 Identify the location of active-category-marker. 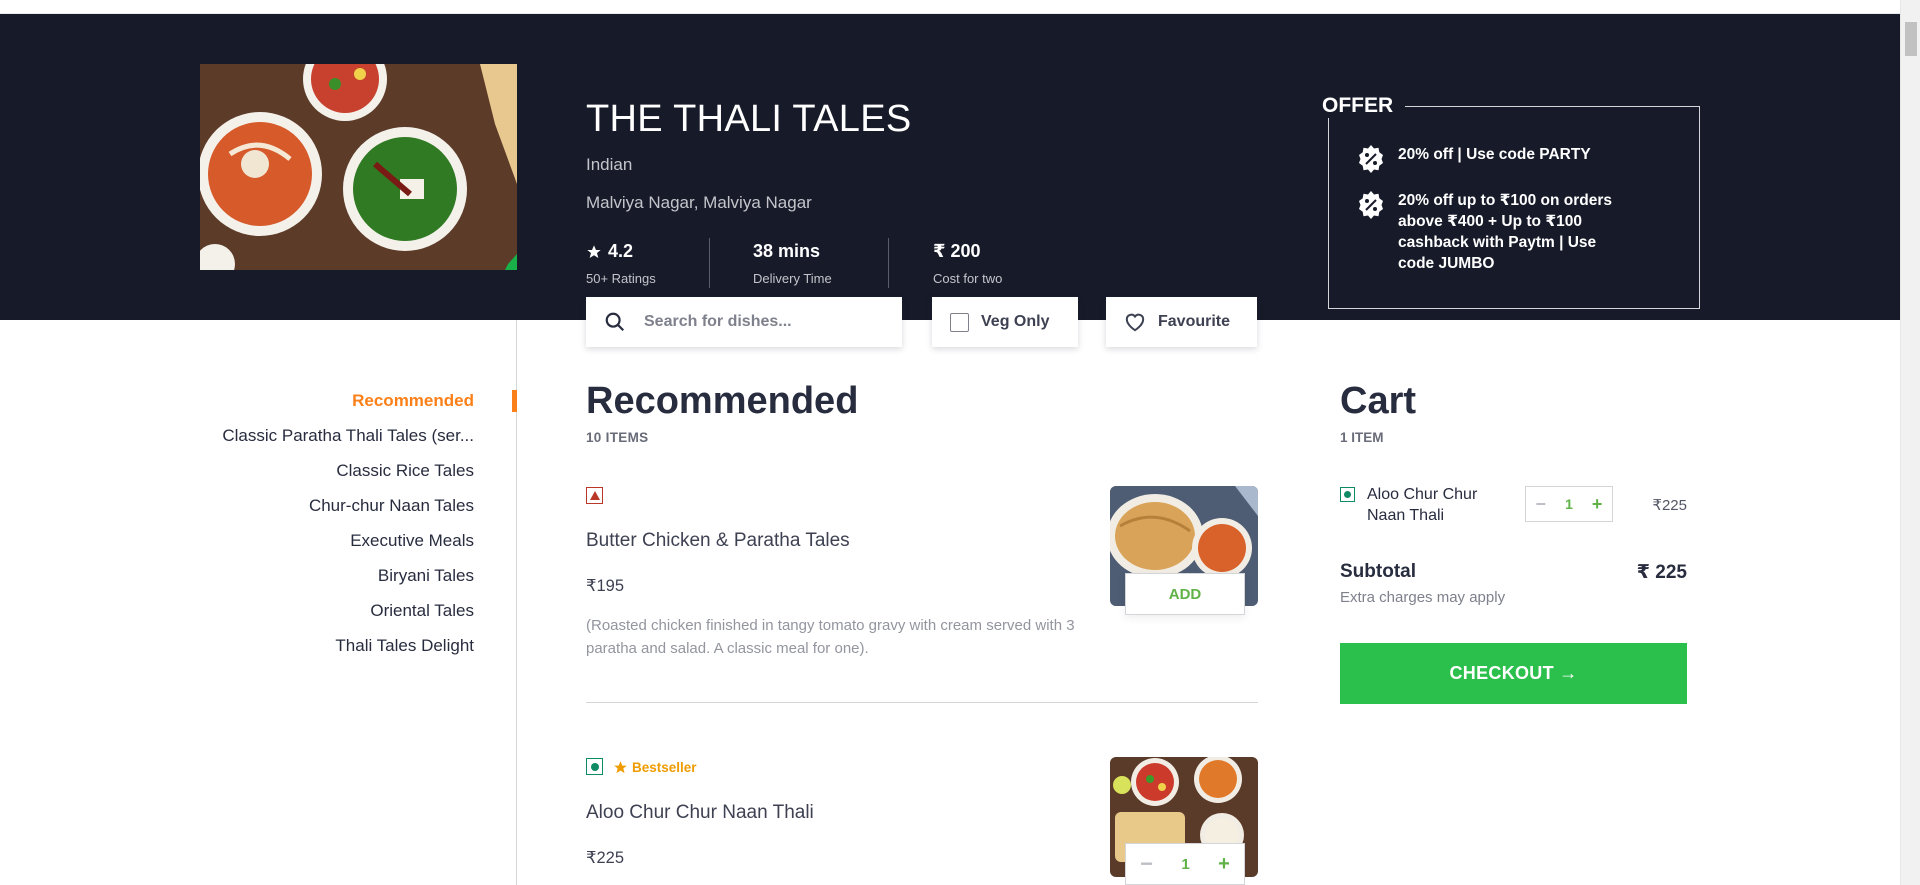
(514, 401).